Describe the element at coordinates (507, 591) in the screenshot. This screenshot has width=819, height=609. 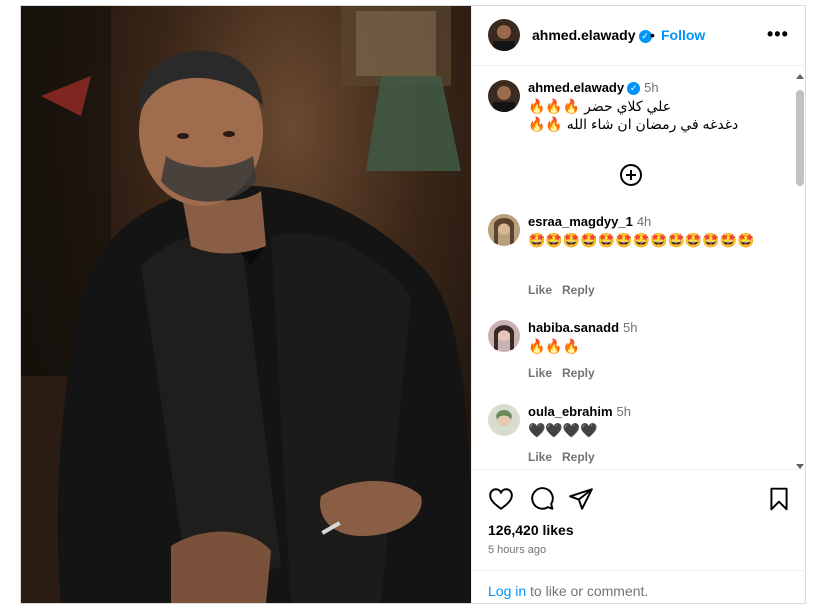
I see `login-link: Log in` at that location.